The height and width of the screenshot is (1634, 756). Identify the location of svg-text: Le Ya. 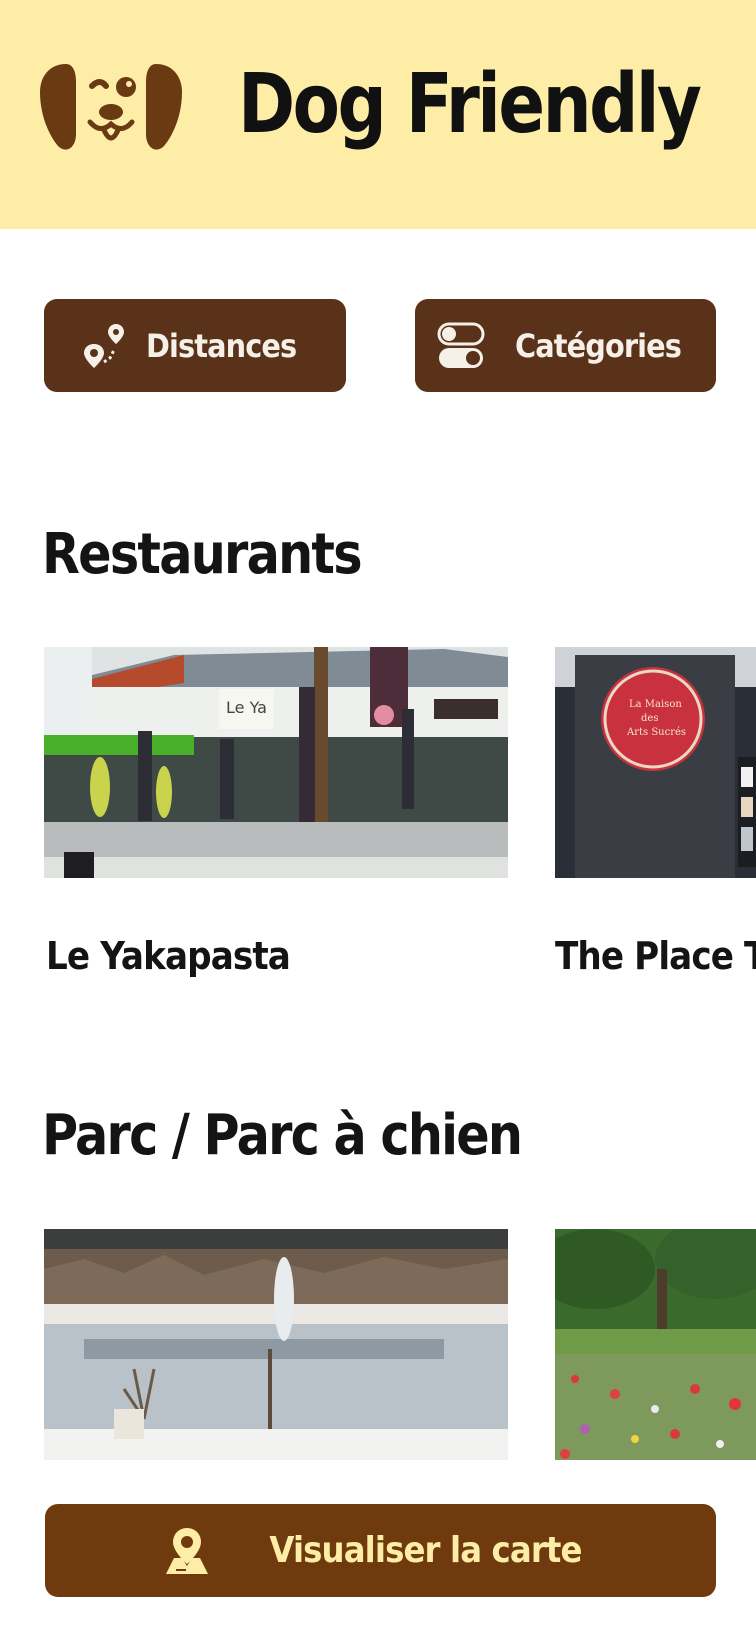
(246, 707).